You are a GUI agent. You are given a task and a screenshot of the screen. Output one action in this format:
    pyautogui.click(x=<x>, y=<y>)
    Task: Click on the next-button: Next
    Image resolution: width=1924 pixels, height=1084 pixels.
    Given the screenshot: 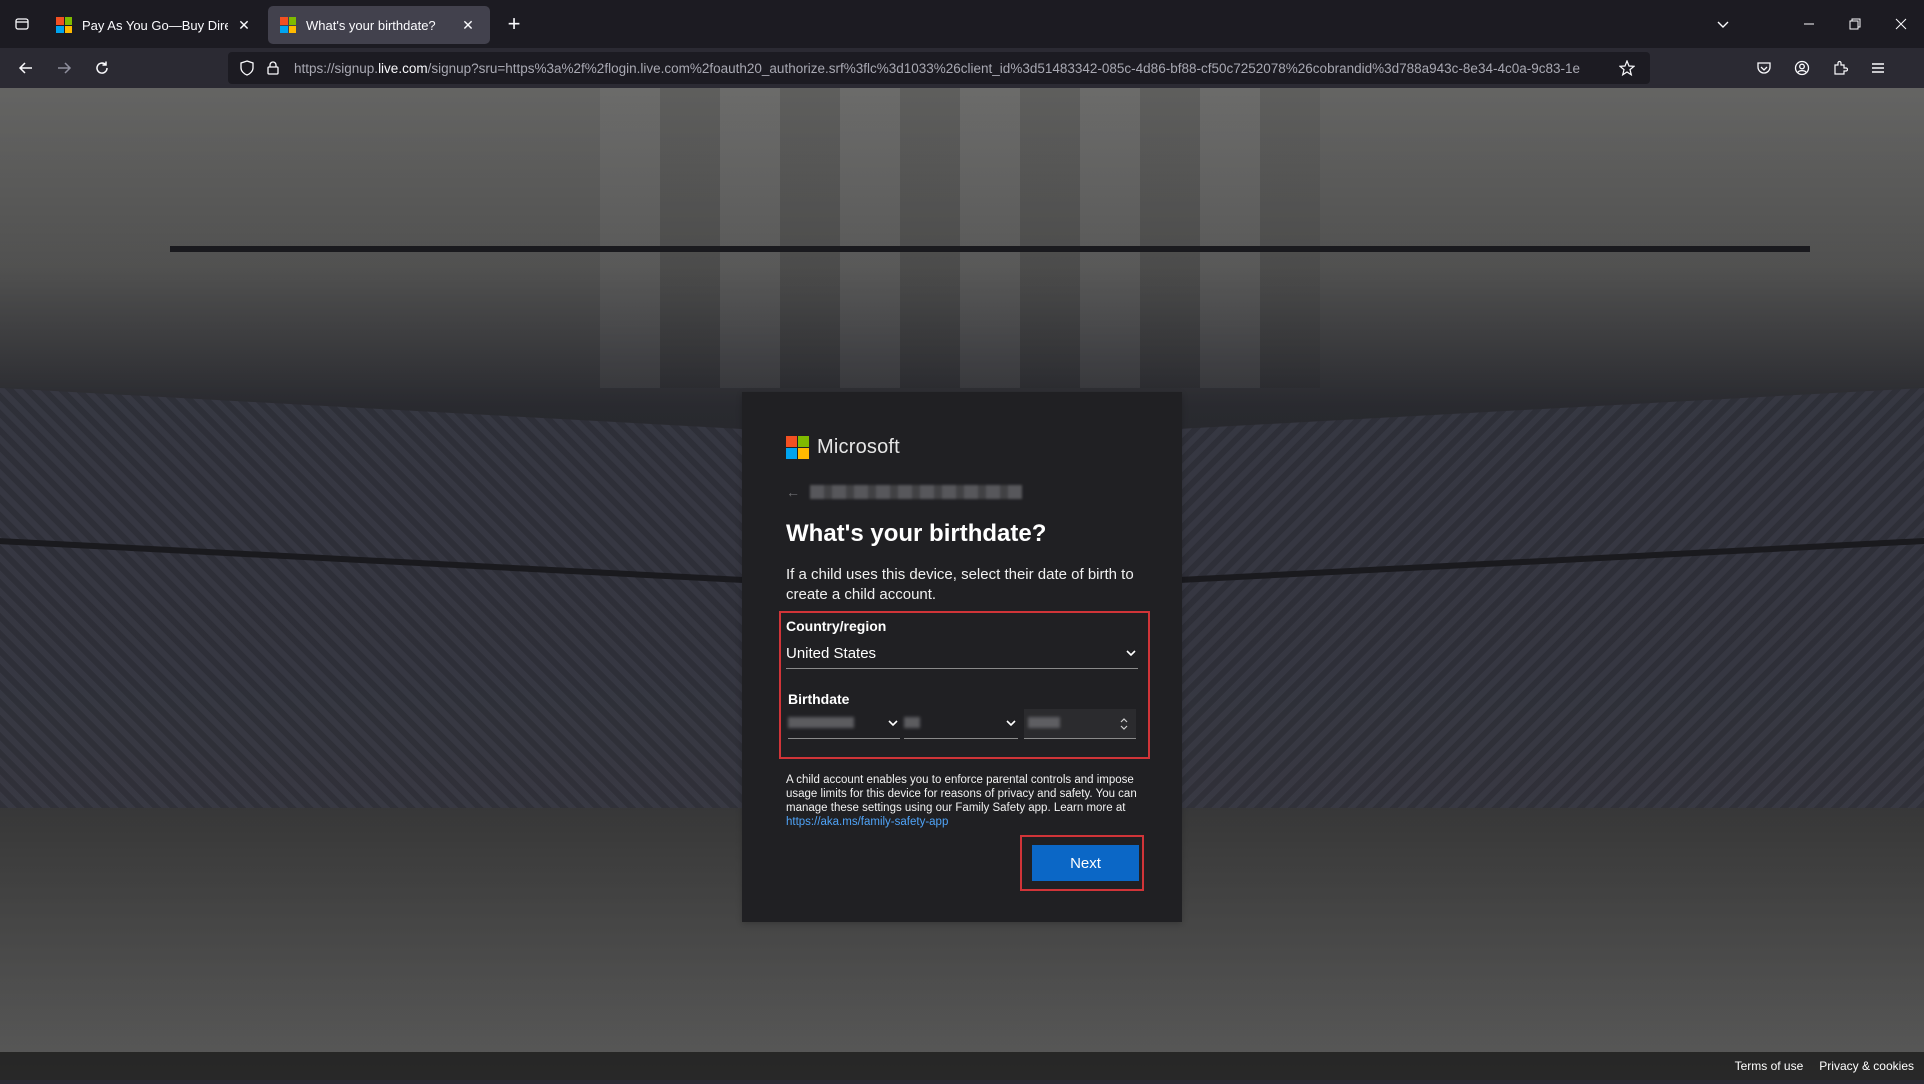 What is the action you would take?
    pyautogui.click(x=1085, y=863)
    